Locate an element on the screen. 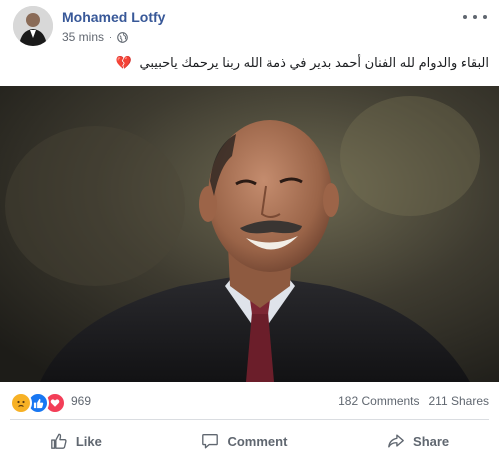 The image size is (499, 468). comments-count: 182 Comments is located at coordinates (378, 401).